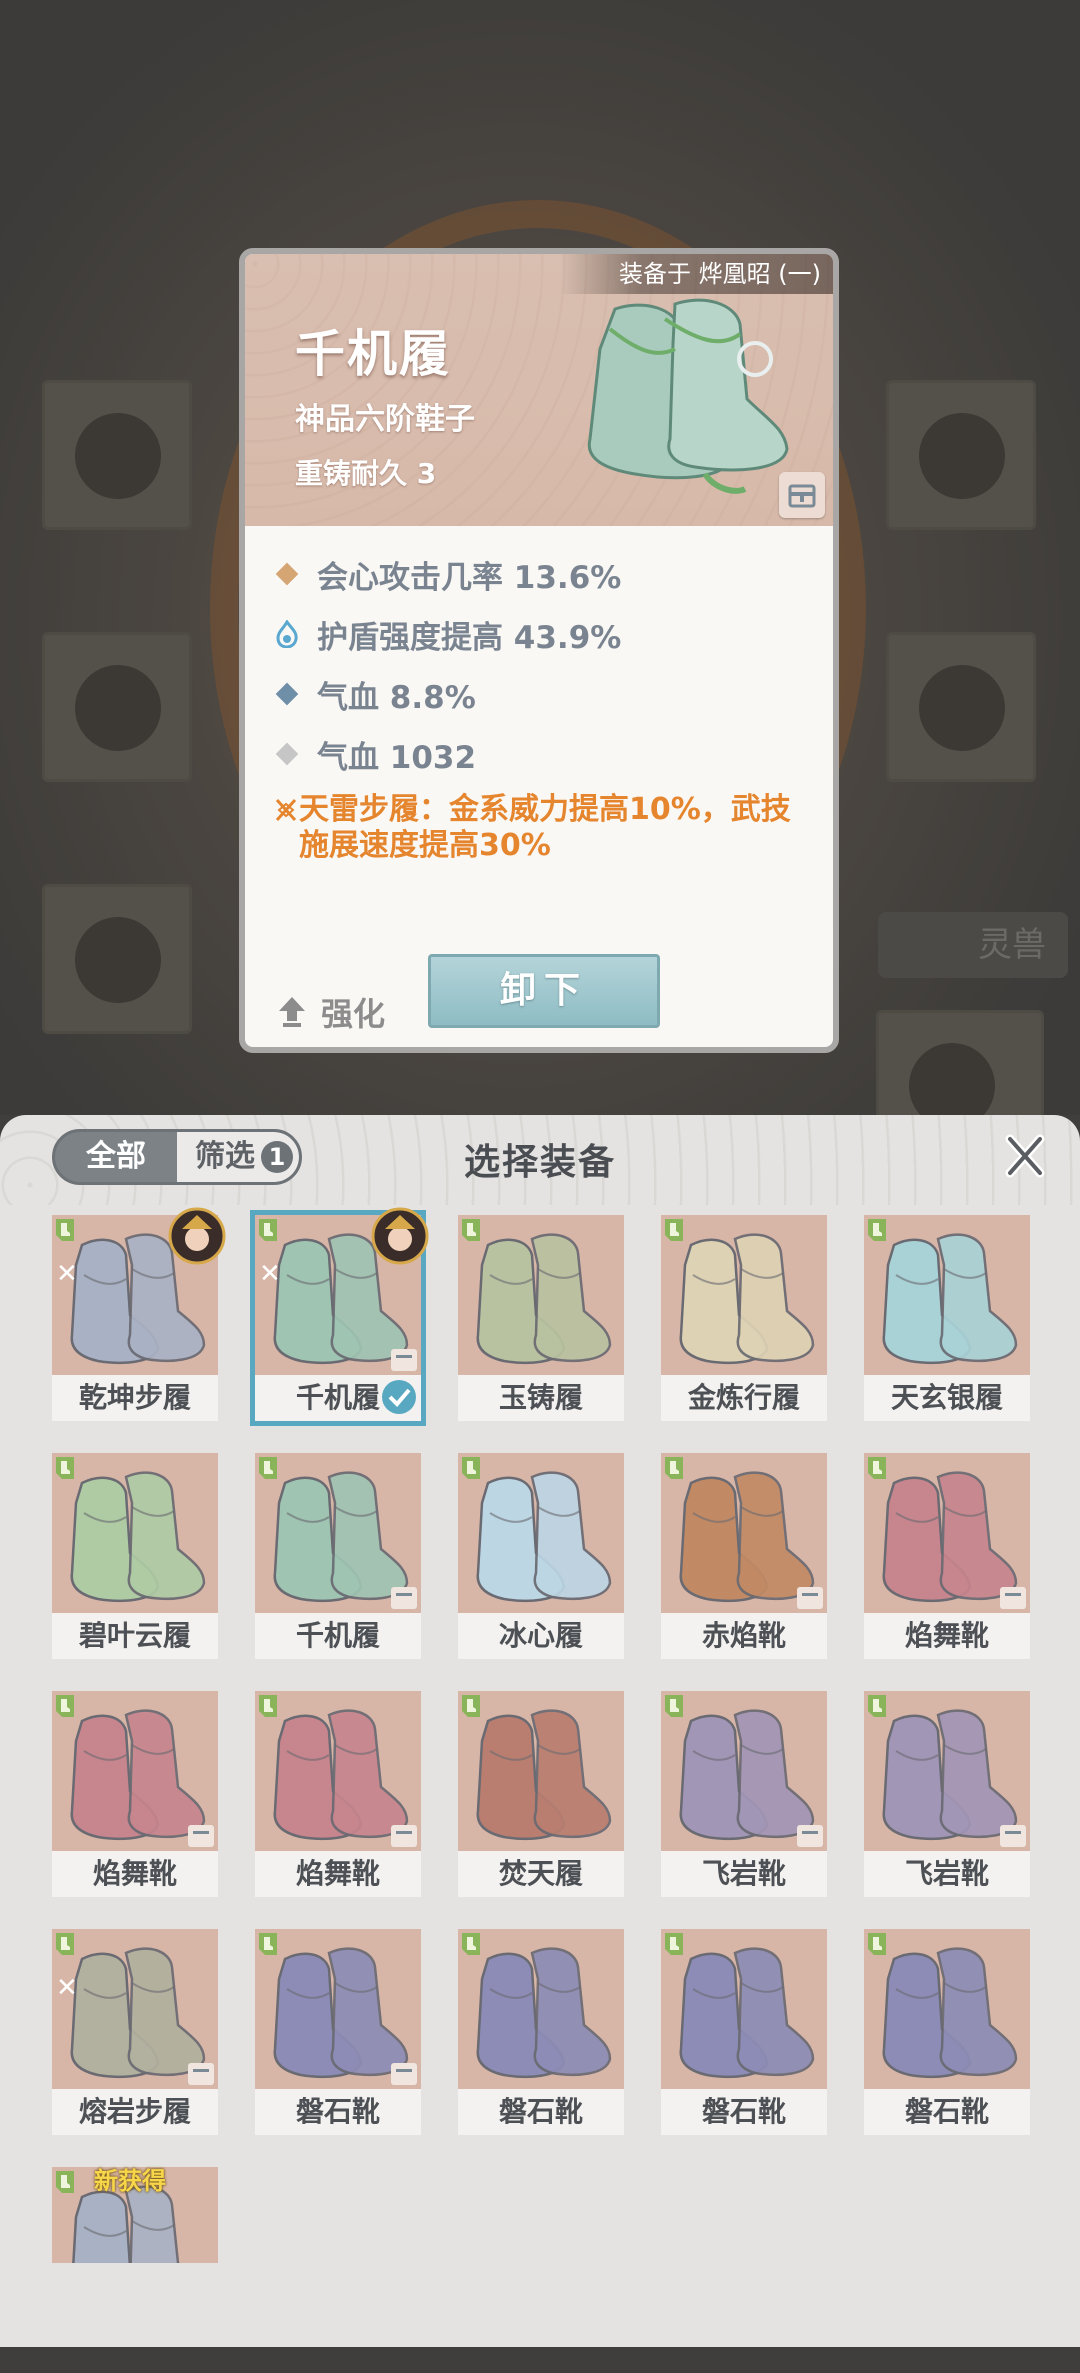 The image size is (1080, 2373). I want to click on equipment-item-name: 天玄银履, so click(947, 1398).